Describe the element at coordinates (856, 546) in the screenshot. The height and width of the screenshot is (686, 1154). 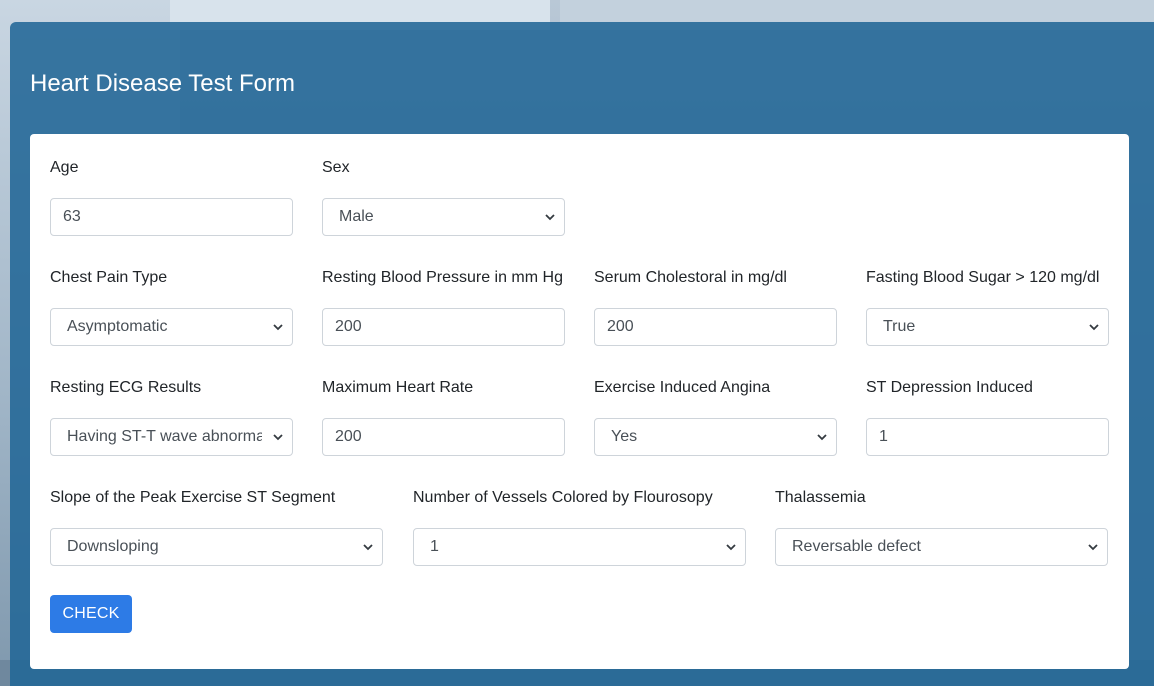
I see `thalassemia-select-value: Reversable defect` at that location.